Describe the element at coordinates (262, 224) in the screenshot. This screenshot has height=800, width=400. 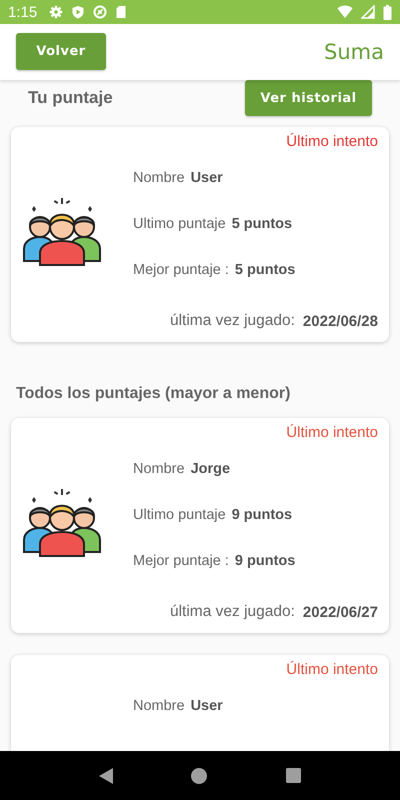
I see `last-score-value: 5 puntos` at that location.